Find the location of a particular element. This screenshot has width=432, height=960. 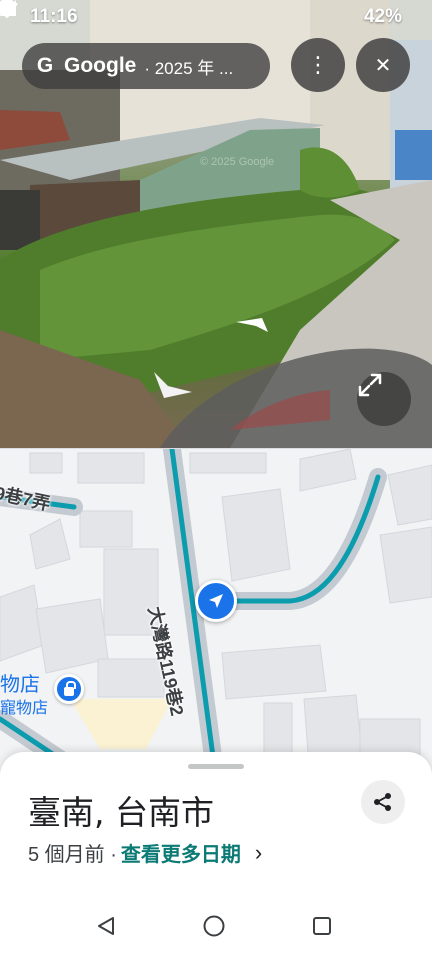

recents-square-icon is located at coordinates (322, 926).